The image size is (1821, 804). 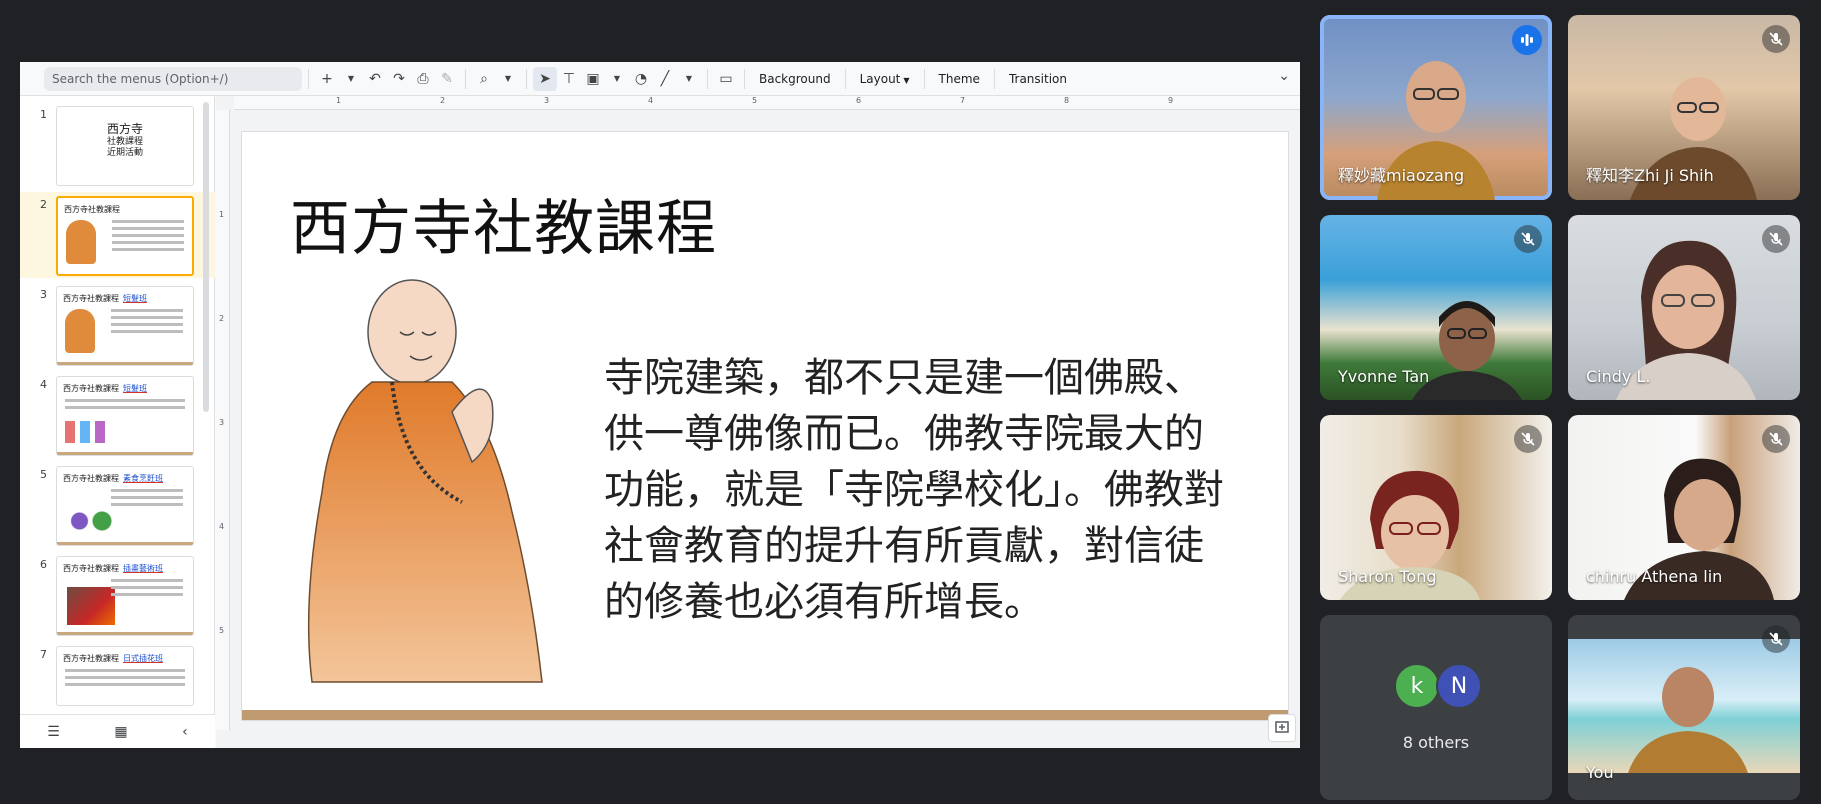 I want to click on thumbnail-vegetables, so click(x=92, y=521).